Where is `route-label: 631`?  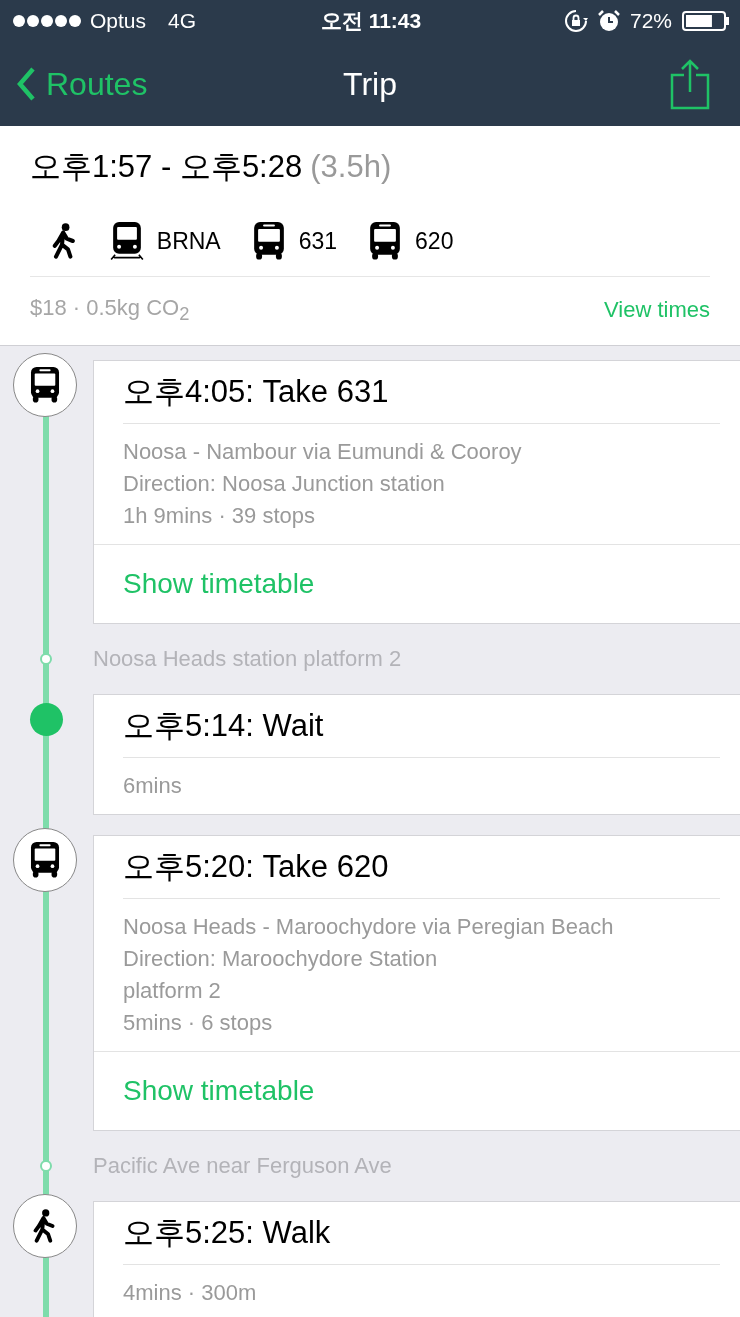
route-label: 631 is located at coordinates (318, 241).